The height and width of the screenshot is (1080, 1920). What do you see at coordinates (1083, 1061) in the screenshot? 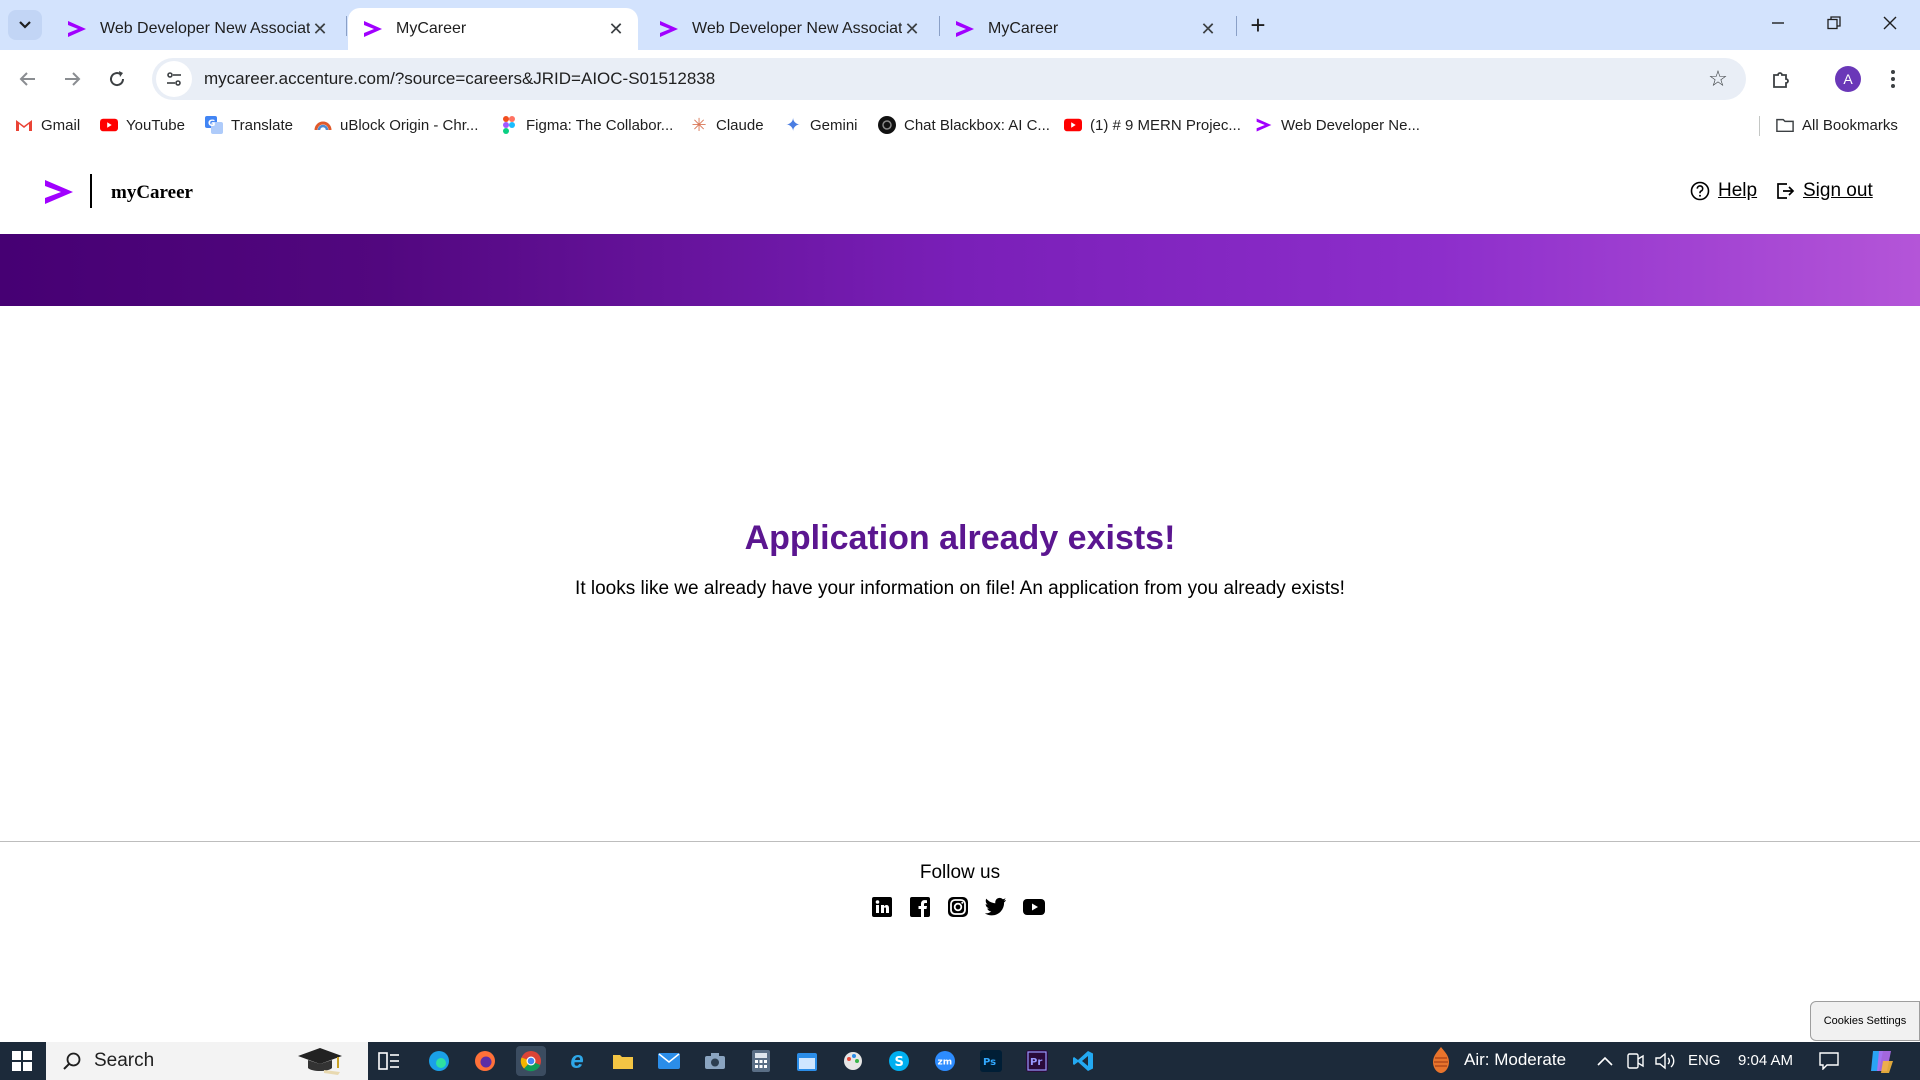
I see `vscode-icon` at bounding box center [1083, 1061].